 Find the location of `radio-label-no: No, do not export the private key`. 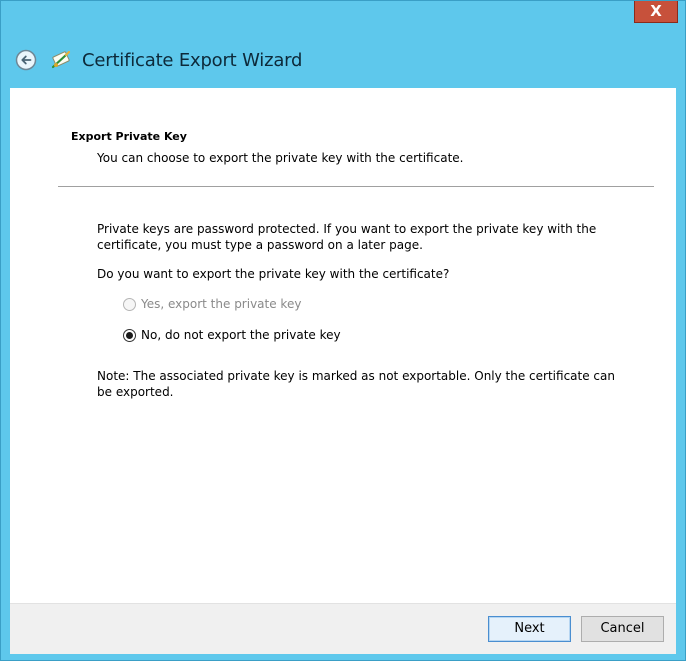

radio-label-no: No, do not export the private key is located at coordinates (241, 335).